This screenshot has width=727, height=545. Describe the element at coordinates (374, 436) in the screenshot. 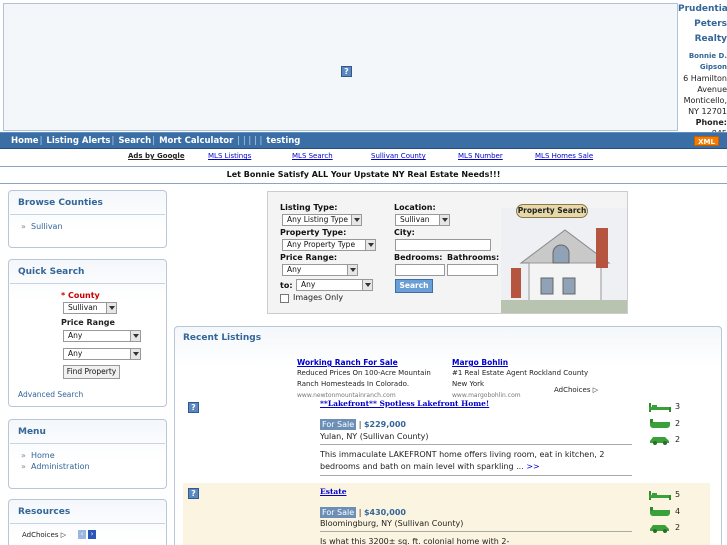

I see `listing-location: Yulan, NY (Sullivan County)` at that location.